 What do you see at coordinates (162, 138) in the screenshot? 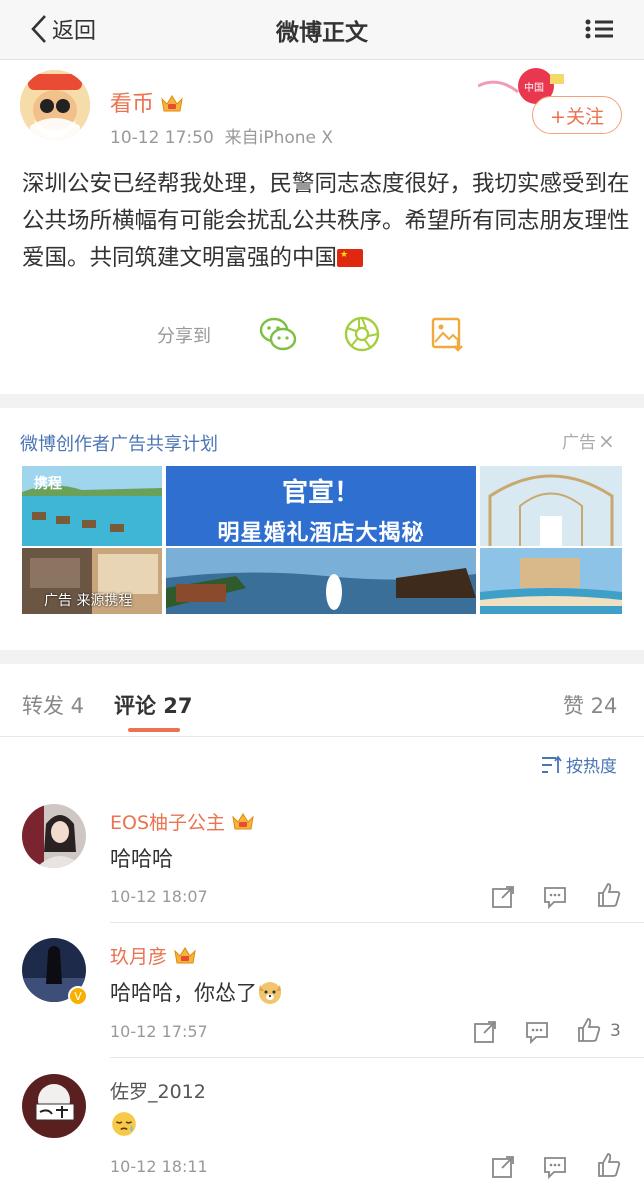
I see `post-time: 10-12 17:50` at bounding box center [162, 138].